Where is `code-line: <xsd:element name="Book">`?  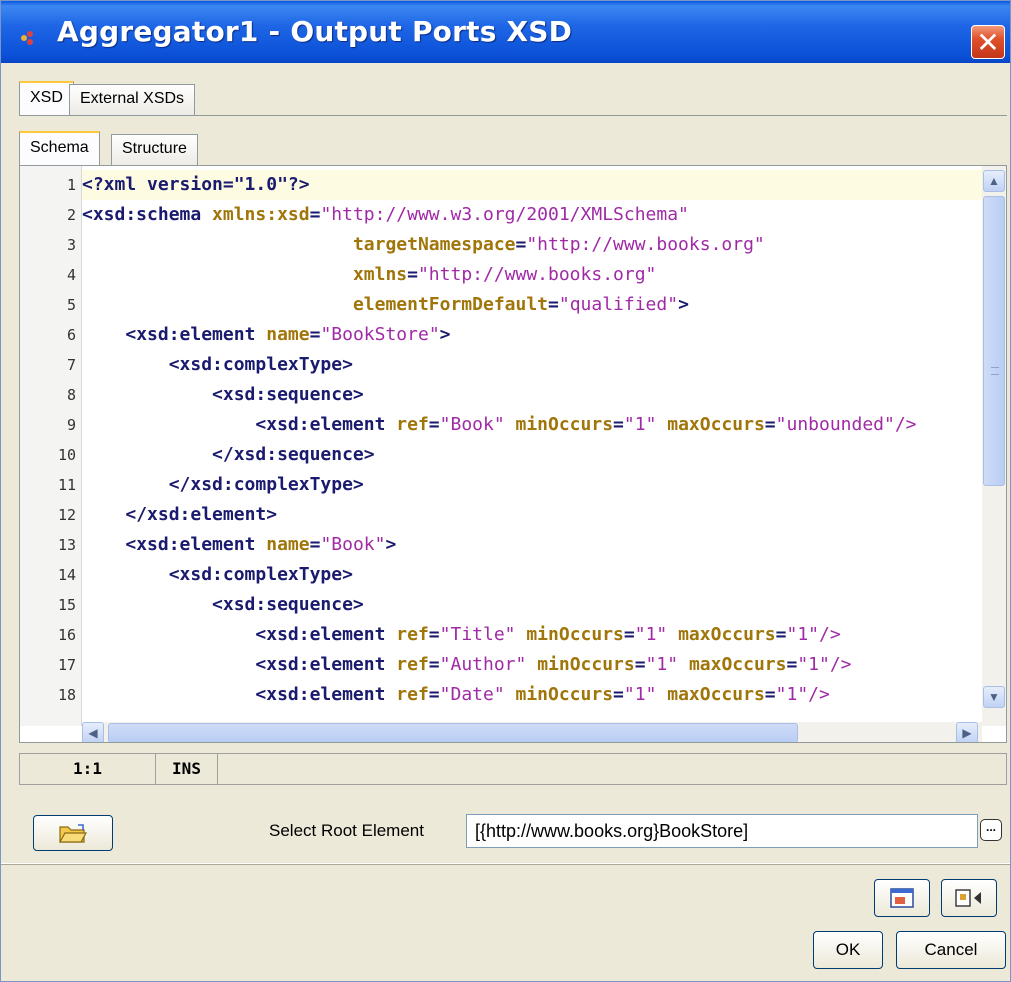
code-line: <xsd:element name="Book"> is located at coordinates (532, 545).